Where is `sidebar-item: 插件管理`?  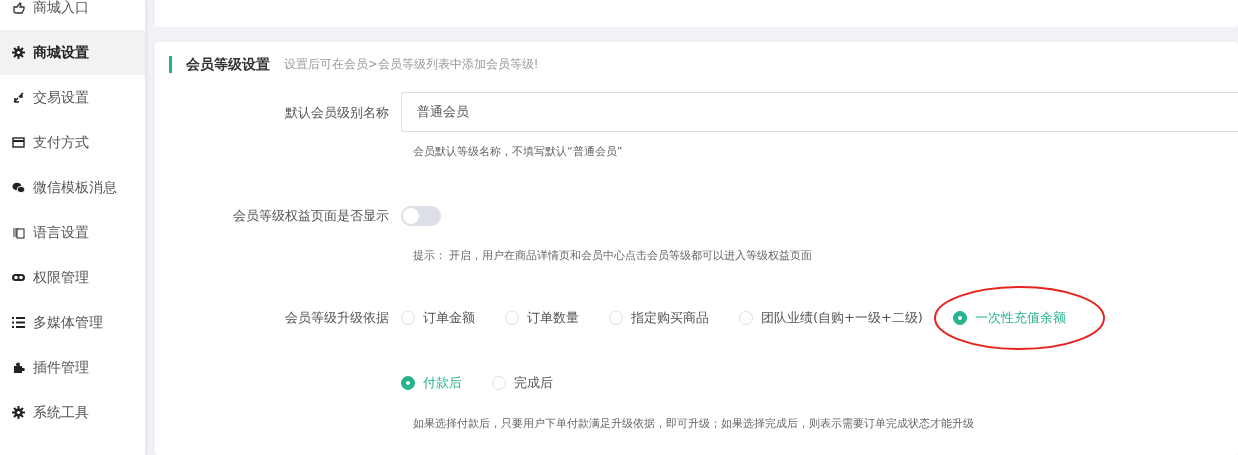
sidebar-item: 插件管理 is located at coordinates (72, 367).